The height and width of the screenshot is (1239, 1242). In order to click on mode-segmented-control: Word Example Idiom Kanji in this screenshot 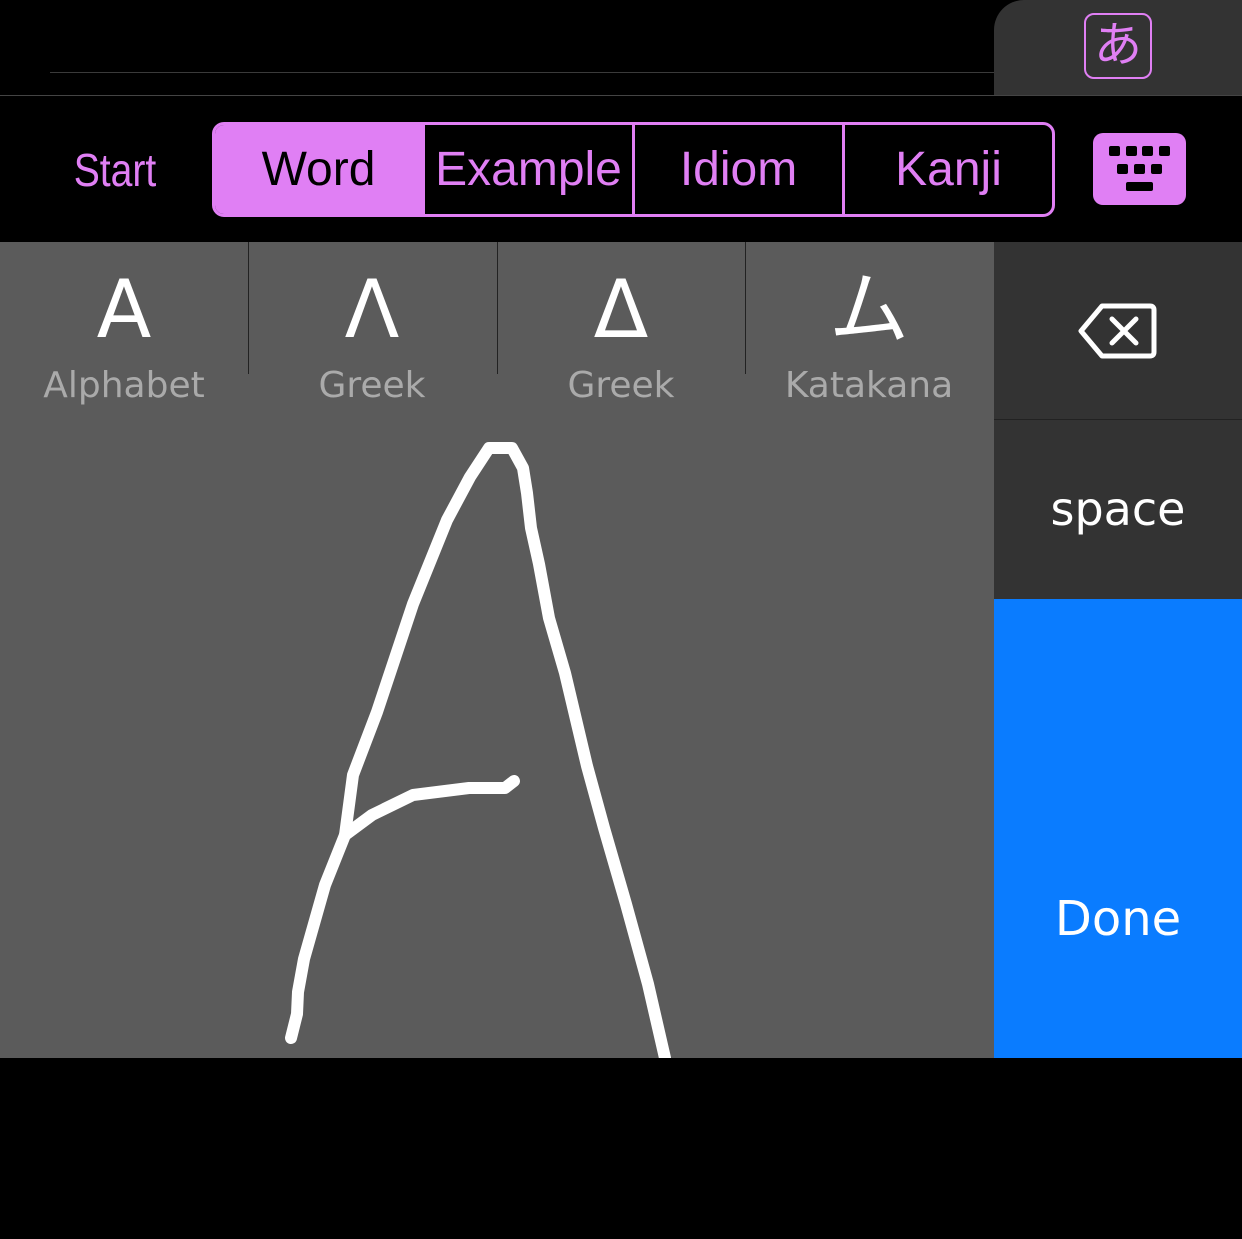, I will do `click(633, 169)`.